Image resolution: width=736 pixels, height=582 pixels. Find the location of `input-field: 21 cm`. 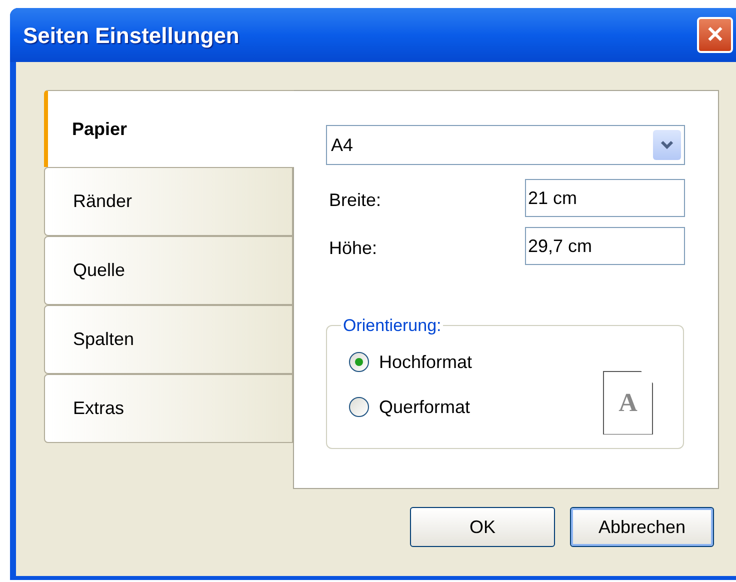

input-field: 21 cm is located at coordinates (605, 198).